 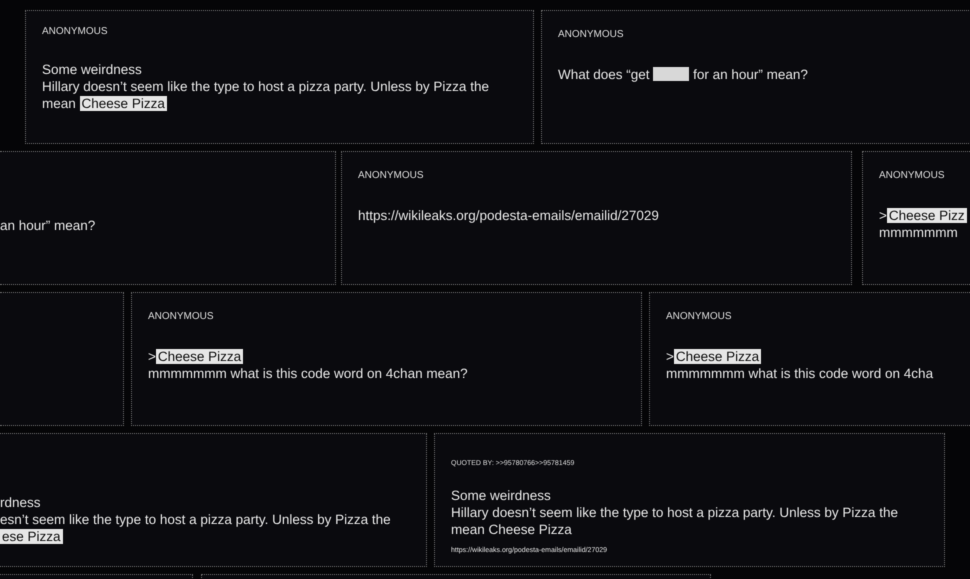 I want to click on post-text: ese Pizza, so click(x=32, y=536).